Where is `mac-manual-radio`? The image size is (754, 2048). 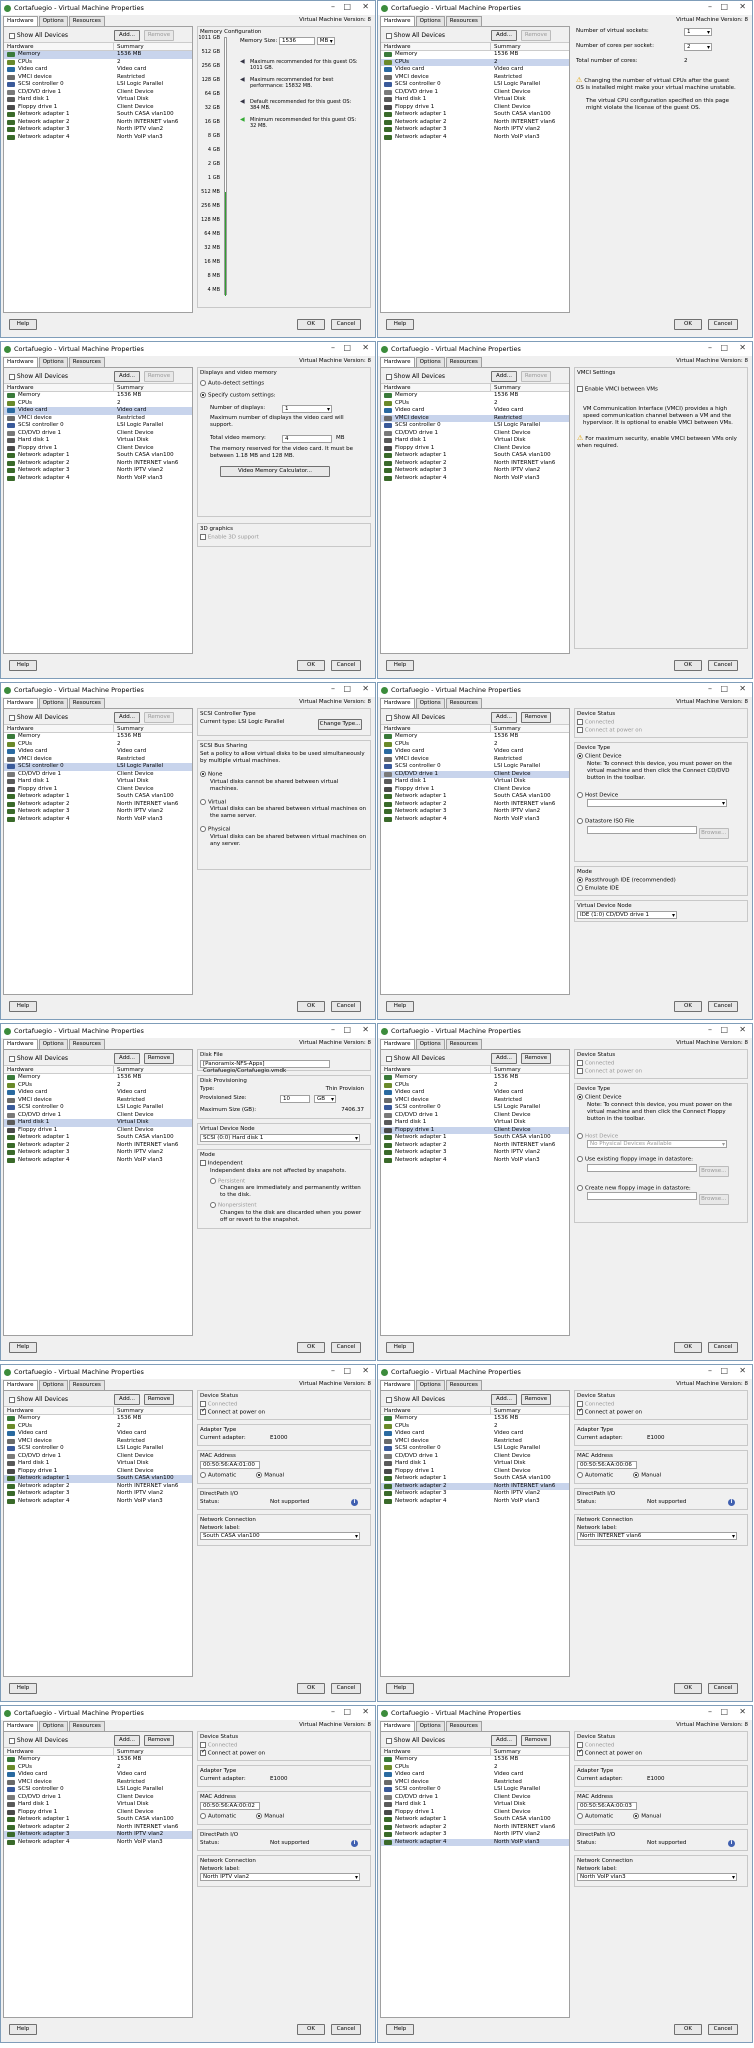 mac-manual-radio is located at coordinates (259, 1816).